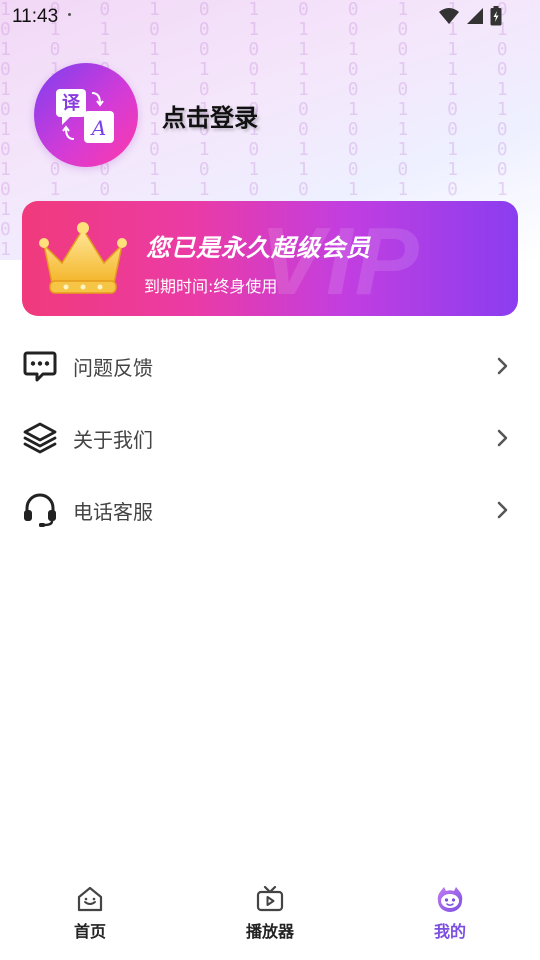 The height and width of the screenshot is (960, 540). Describe the element at coordinates (270, 898) in the screenshot. I see `tv-player-icon` at that location.